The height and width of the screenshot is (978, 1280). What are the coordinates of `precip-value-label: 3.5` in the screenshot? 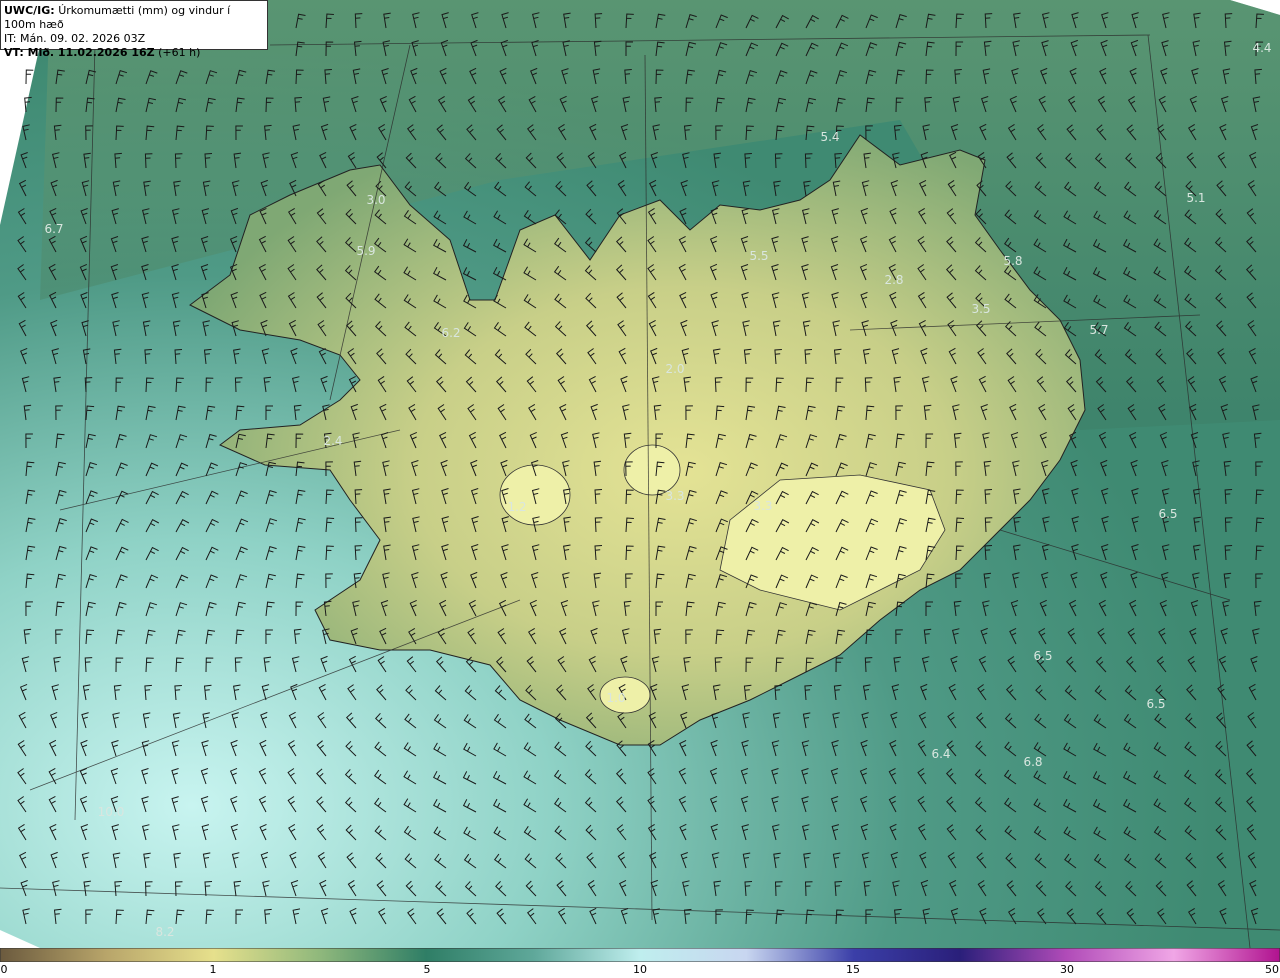 It's located at (981, 309).